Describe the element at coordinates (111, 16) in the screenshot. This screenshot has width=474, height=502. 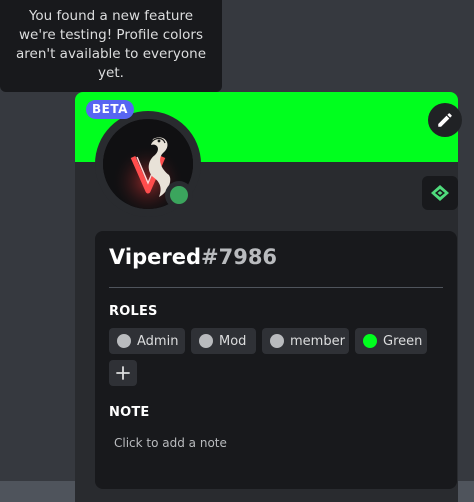
I see `tooltip-line: You found a new feature` at that location.